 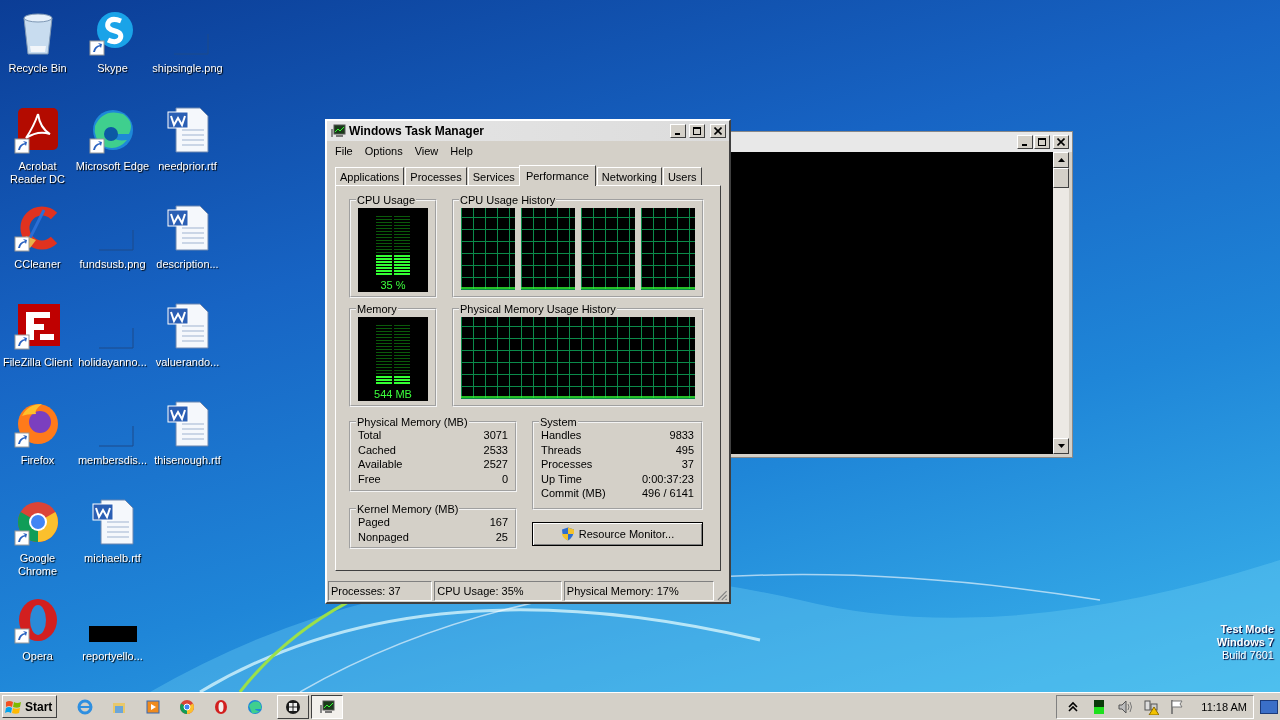 I want to click on stat-label: Processes, so click(x=567, y=464).